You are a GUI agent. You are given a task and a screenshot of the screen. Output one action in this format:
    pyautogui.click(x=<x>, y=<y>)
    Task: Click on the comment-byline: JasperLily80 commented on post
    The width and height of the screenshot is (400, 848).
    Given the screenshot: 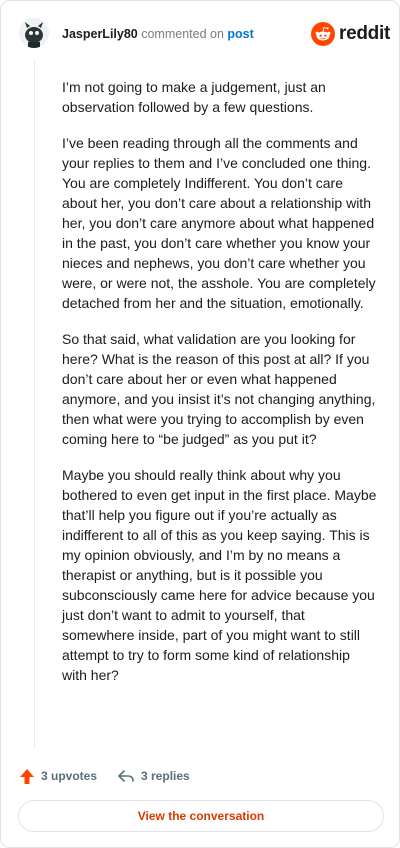 What is the action you would take?
    pyautogui.click(x=158, y=34)
    